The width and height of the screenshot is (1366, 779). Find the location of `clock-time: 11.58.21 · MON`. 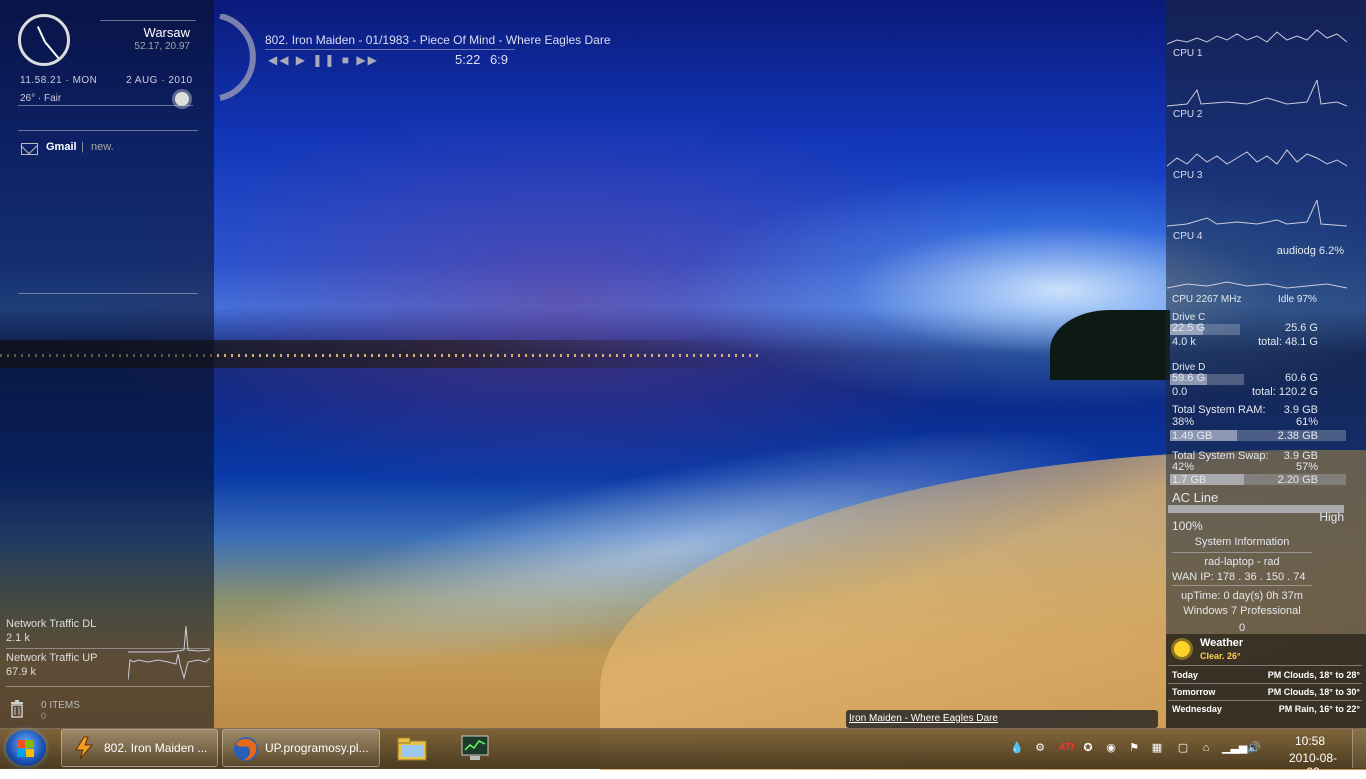

clock-time: 11.58.21 · MON is located at coordinates (59, 80).